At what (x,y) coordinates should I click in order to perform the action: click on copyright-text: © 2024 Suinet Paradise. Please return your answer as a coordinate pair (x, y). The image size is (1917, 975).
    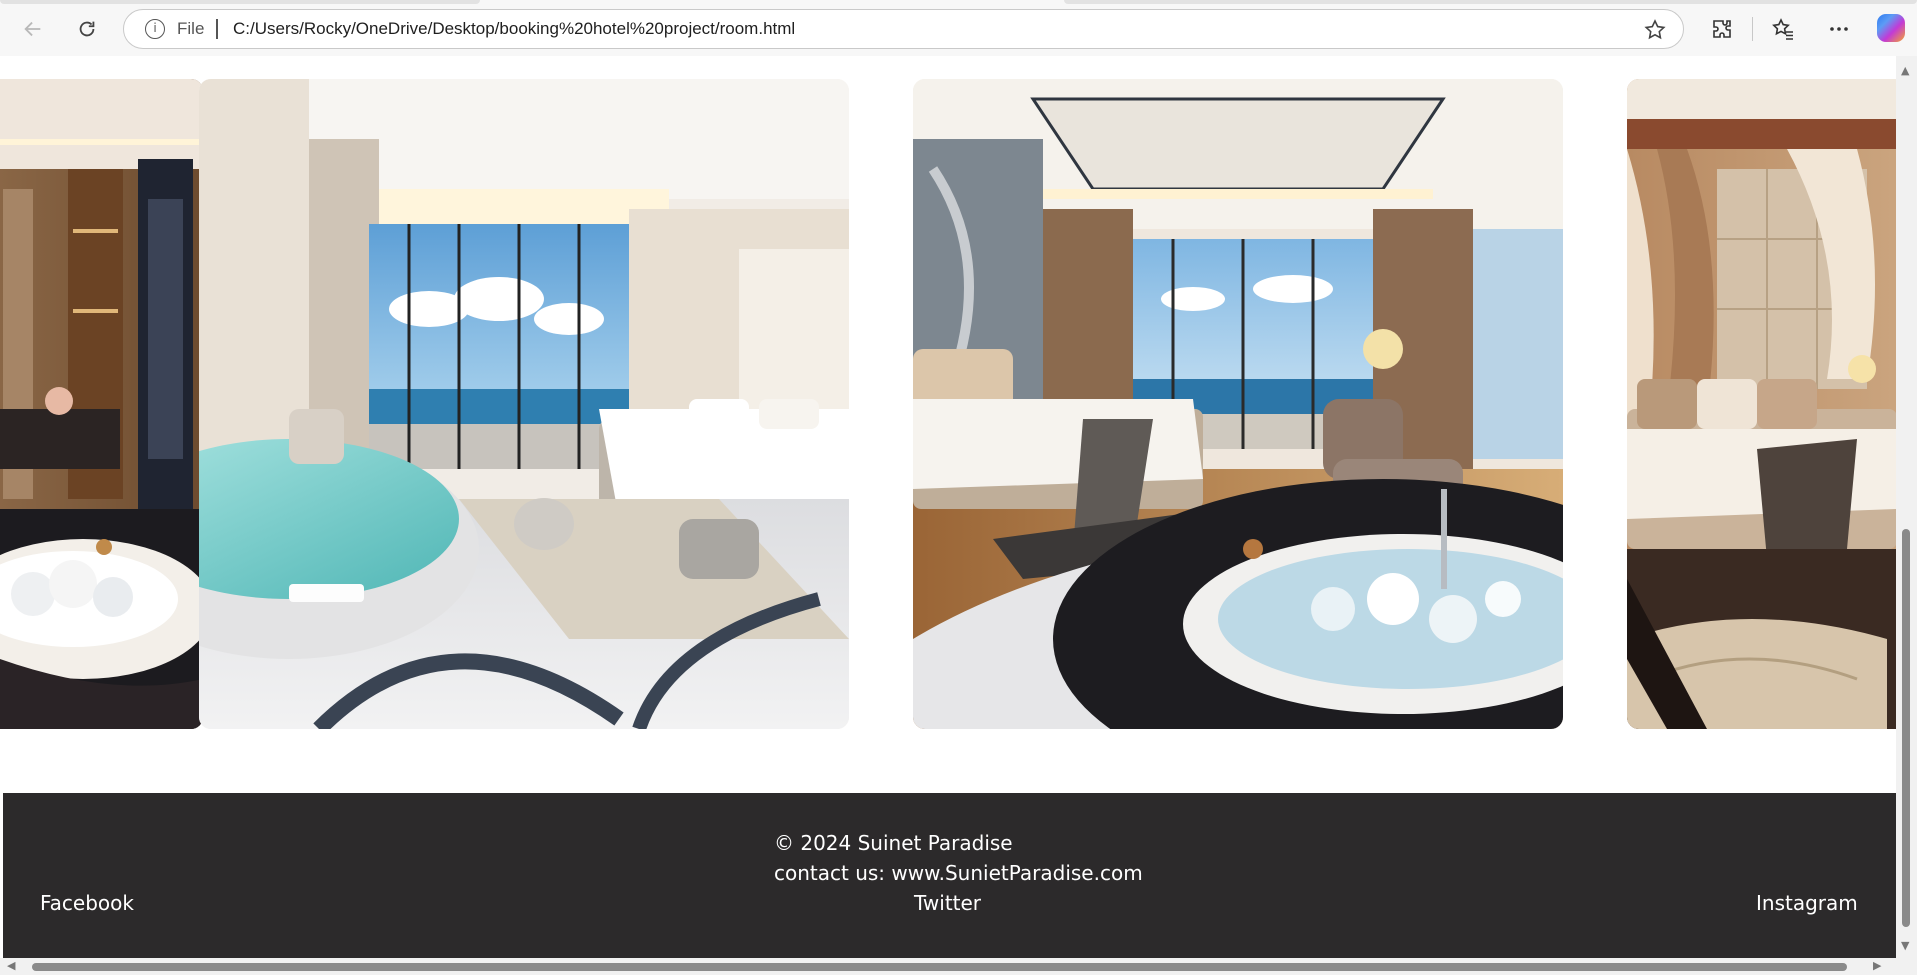
    Looking at the image, I should click on (893, 843).